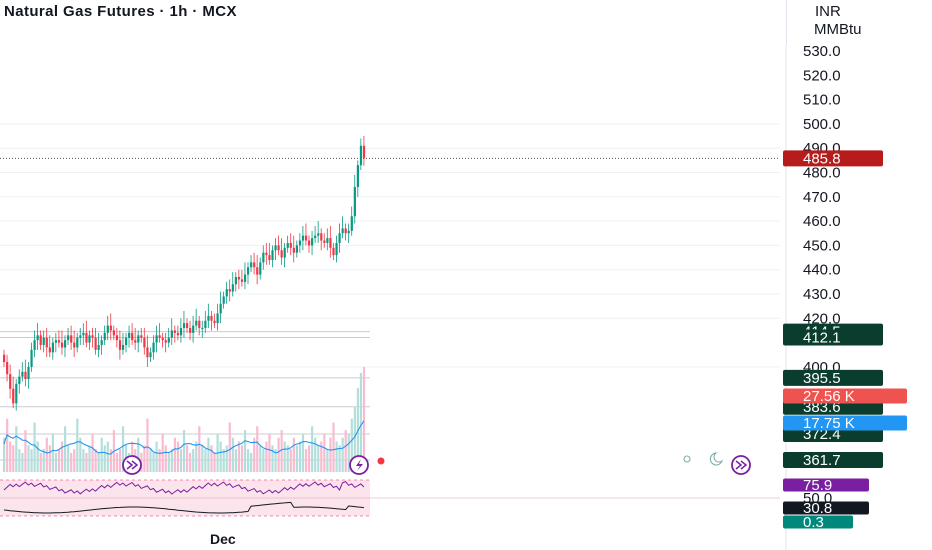 The height and width of the screenshot is (550, 932). What do you see at coordinates (822, 124) in the screenshot?
I see `price-tick-label: 500.0` at bounding box center [822, 124].